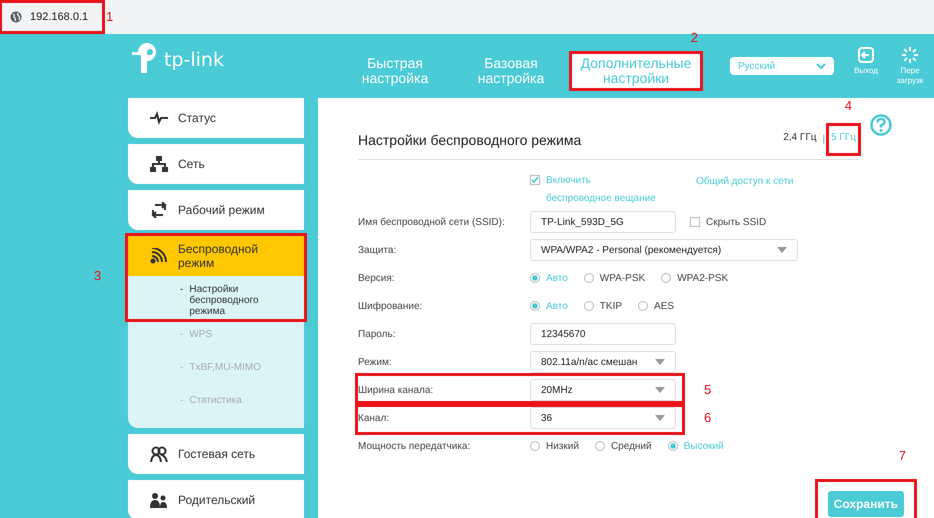 This screenshot has height=518, width=934. I want to click on annotation-number: 1, so click(110, 16).